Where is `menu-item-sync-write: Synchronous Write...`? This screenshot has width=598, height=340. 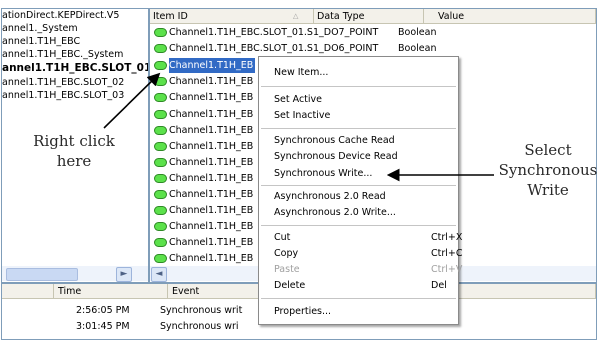
menu-item-sync-write: Synchronous Write... is located at coordinates (323, 173).